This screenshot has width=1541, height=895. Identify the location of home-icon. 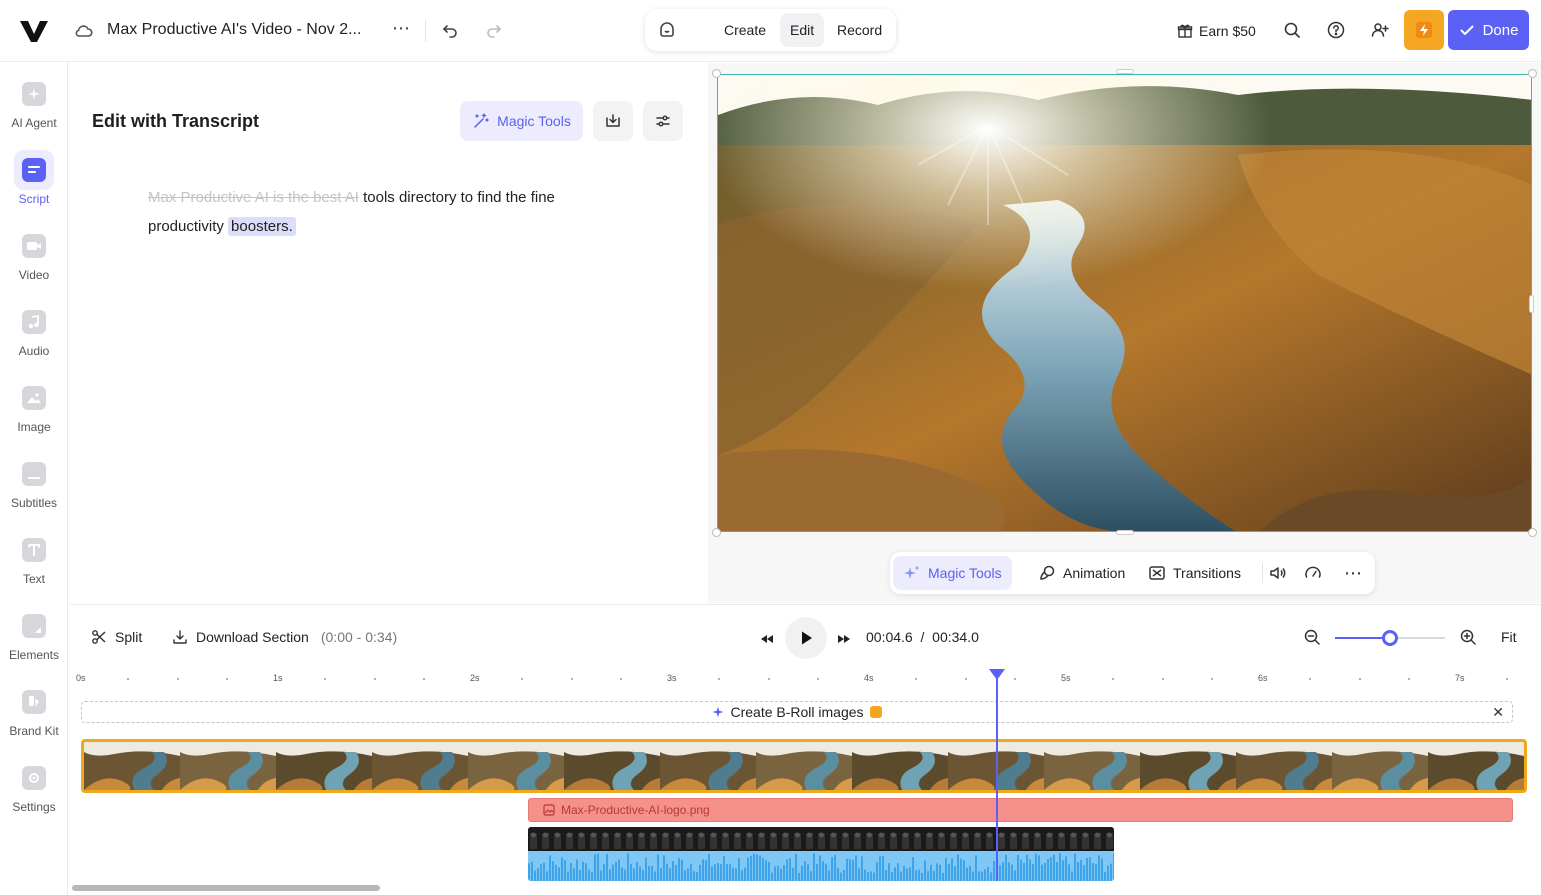
(667, 30).